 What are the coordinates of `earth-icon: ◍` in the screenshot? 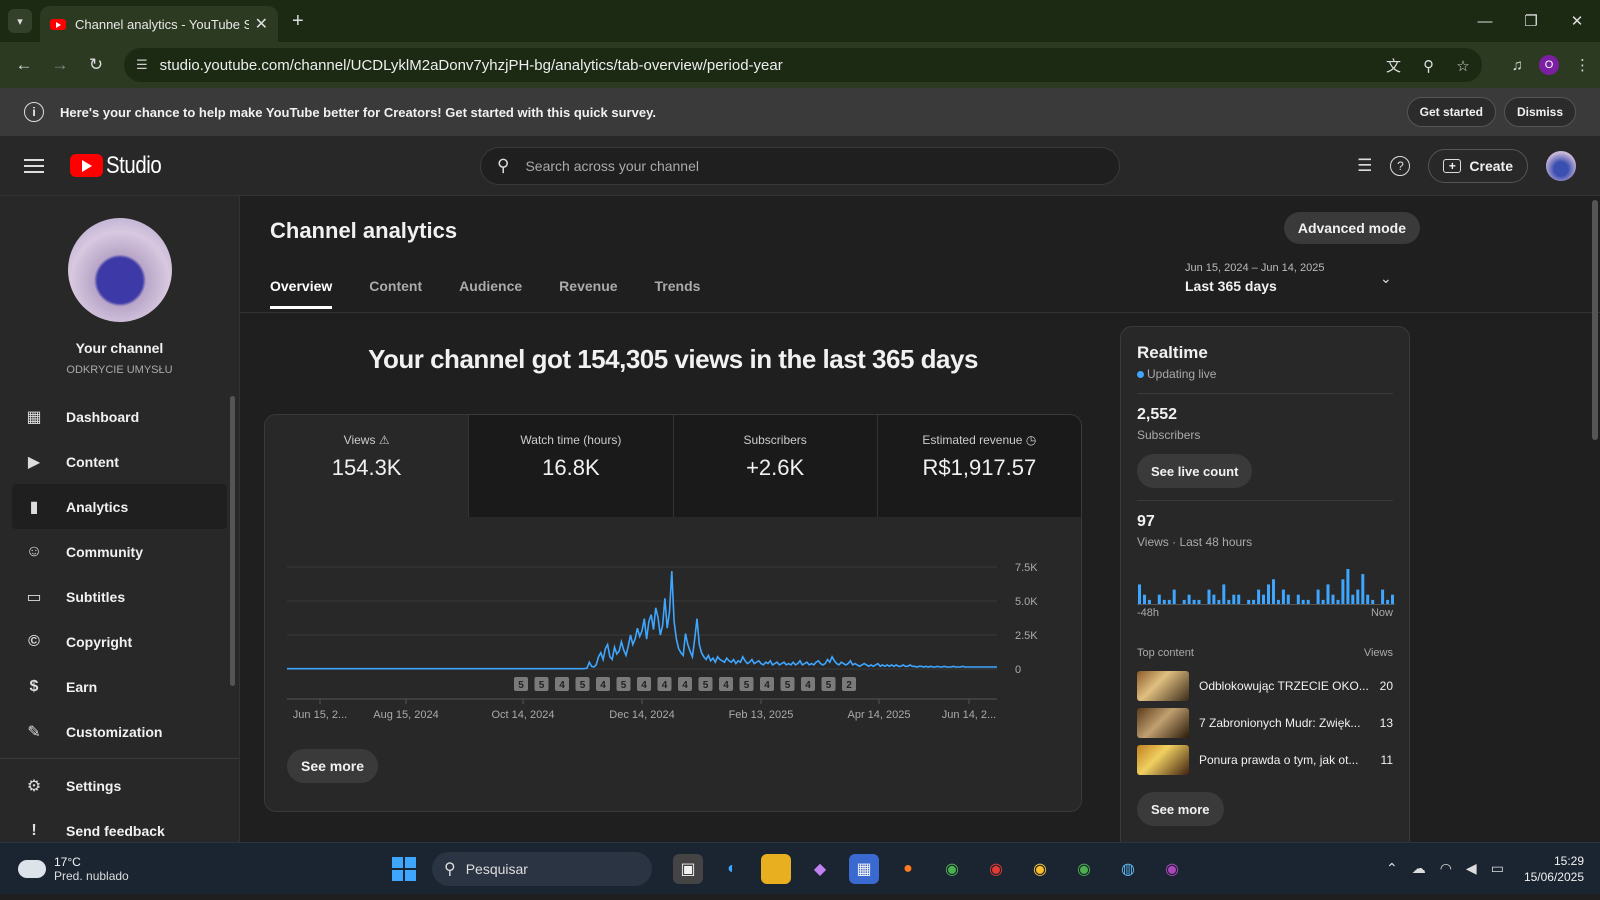 It's located at (1128, 869).